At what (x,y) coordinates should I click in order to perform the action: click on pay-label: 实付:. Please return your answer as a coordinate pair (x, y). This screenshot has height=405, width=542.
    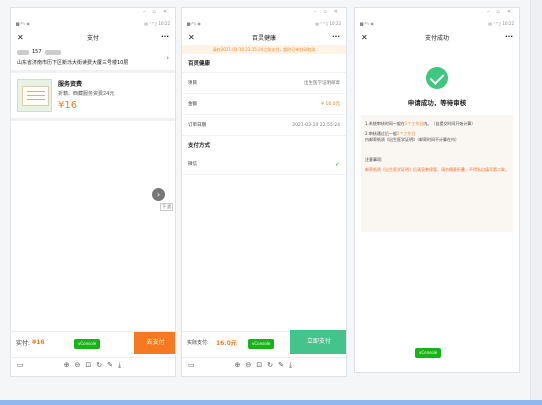
    Looking at the image, I should click on (23, 343).